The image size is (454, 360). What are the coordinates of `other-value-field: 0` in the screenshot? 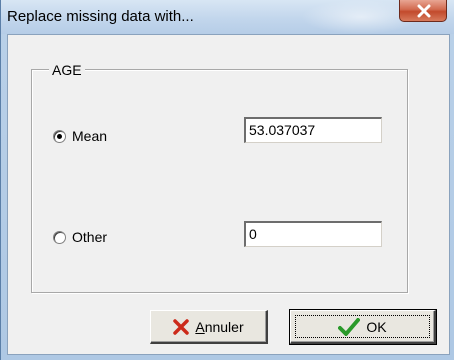 It's located at (313, 234).